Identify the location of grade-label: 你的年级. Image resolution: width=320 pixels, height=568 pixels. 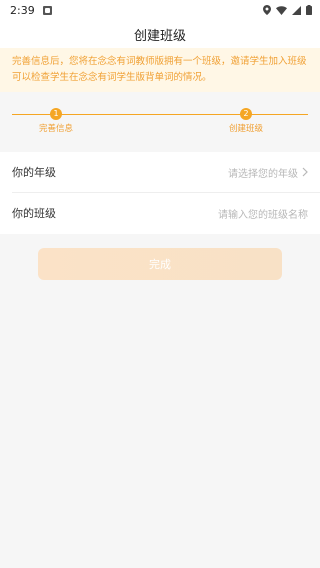
(34, 172).